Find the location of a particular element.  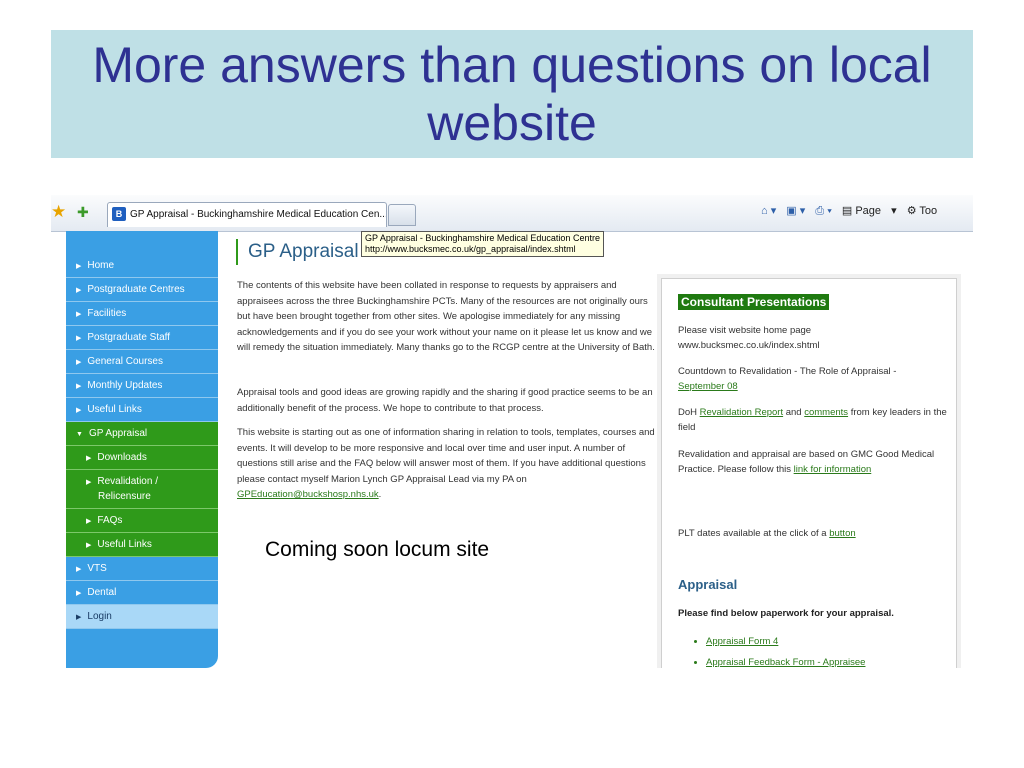

appraisal-heading: Appraisal is located at coordinates (708, 584).